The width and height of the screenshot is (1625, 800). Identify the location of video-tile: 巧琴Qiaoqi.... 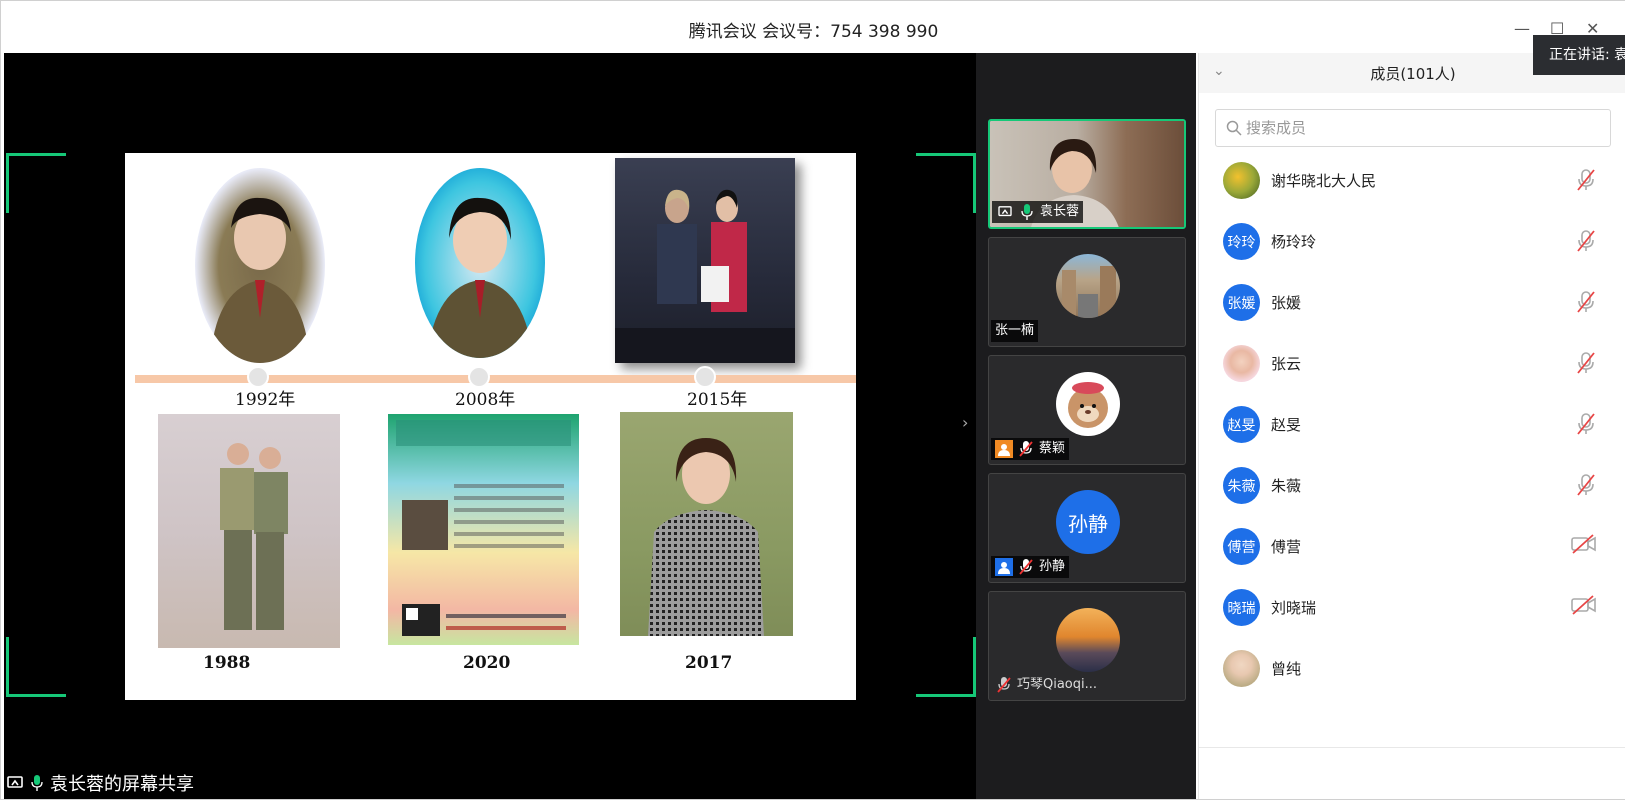
(1087, 646).